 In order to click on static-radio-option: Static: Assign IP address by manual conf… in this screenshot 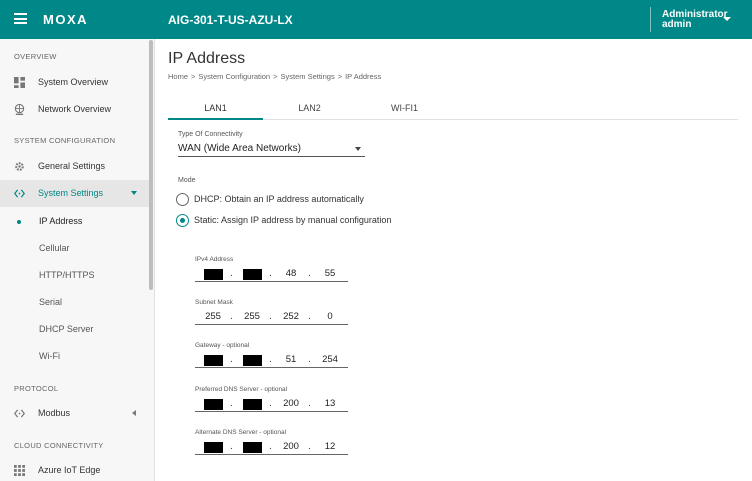, I will do `click(286, 222)`.